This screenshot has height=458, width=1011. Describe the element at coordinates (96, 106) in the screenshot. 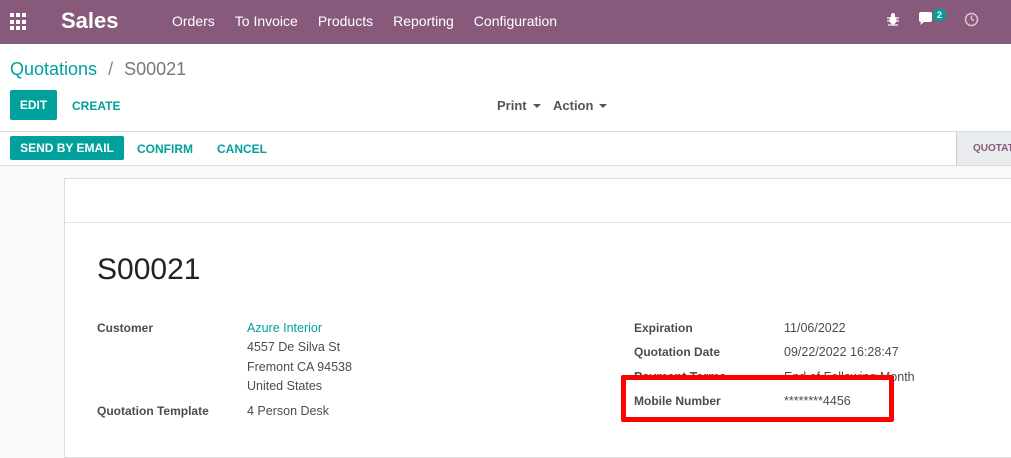

I see `create-button: CREATE` at that location.